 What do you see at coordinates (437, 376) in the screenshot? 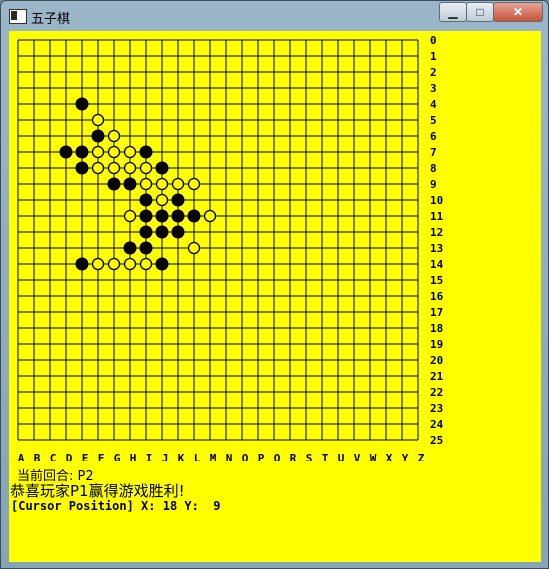
I see `row-label: 21` at bounding box center [437, 376].